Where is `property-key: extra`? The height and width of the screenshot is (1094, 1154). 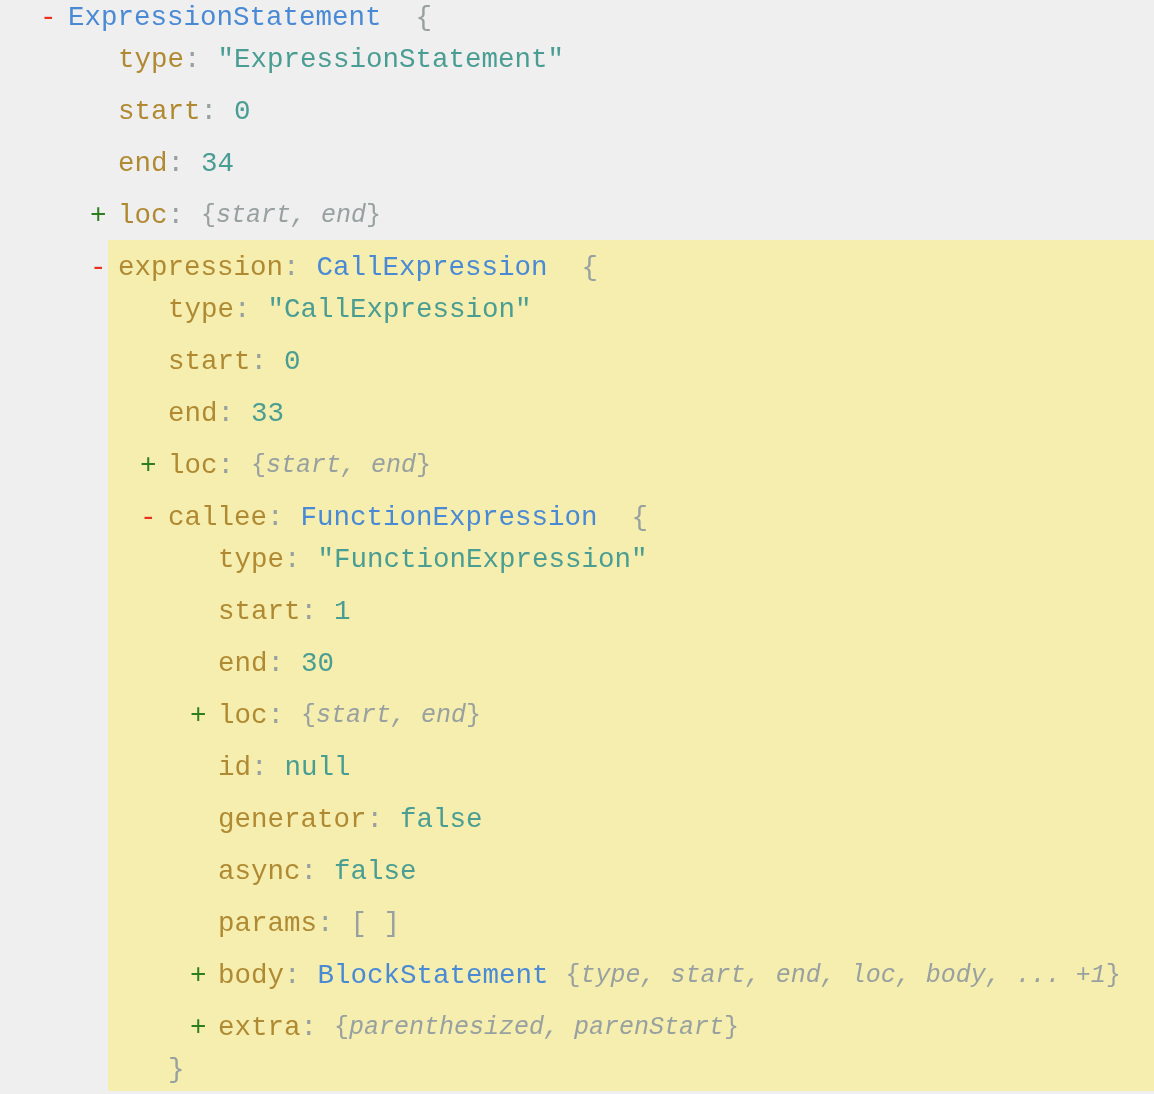
property-key: extra is located at coordinates (259, 1028).